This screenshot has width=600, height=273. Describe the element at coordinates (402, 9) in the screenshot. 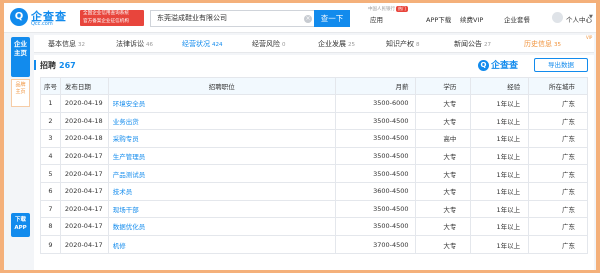

I see `hot-badge: 热门` at that location.